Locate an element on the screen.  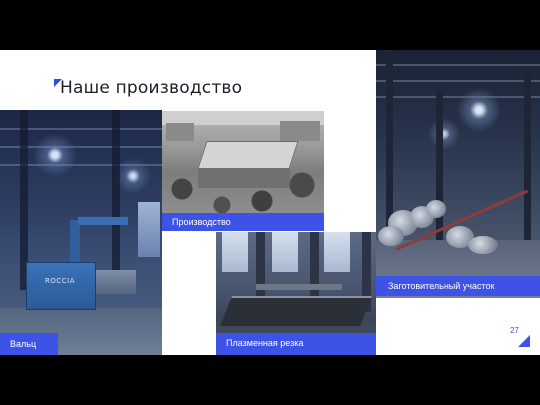
photo-factory-archive is located at coordinates (243, 162).